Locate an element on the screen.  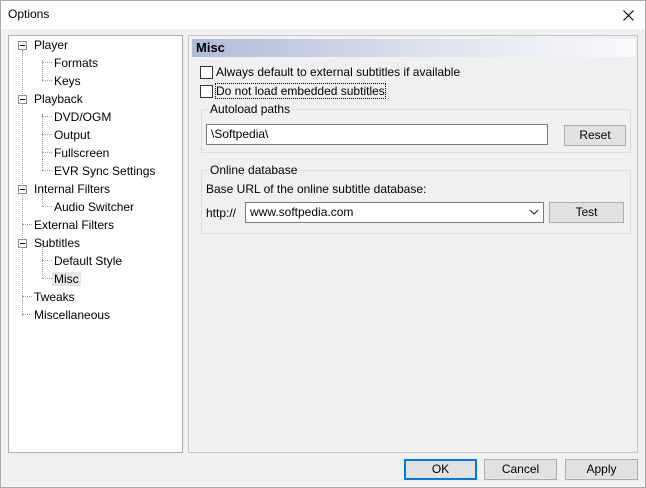
tree-item-fullscreen: Fullscreen is located at coordinates (81, 153).